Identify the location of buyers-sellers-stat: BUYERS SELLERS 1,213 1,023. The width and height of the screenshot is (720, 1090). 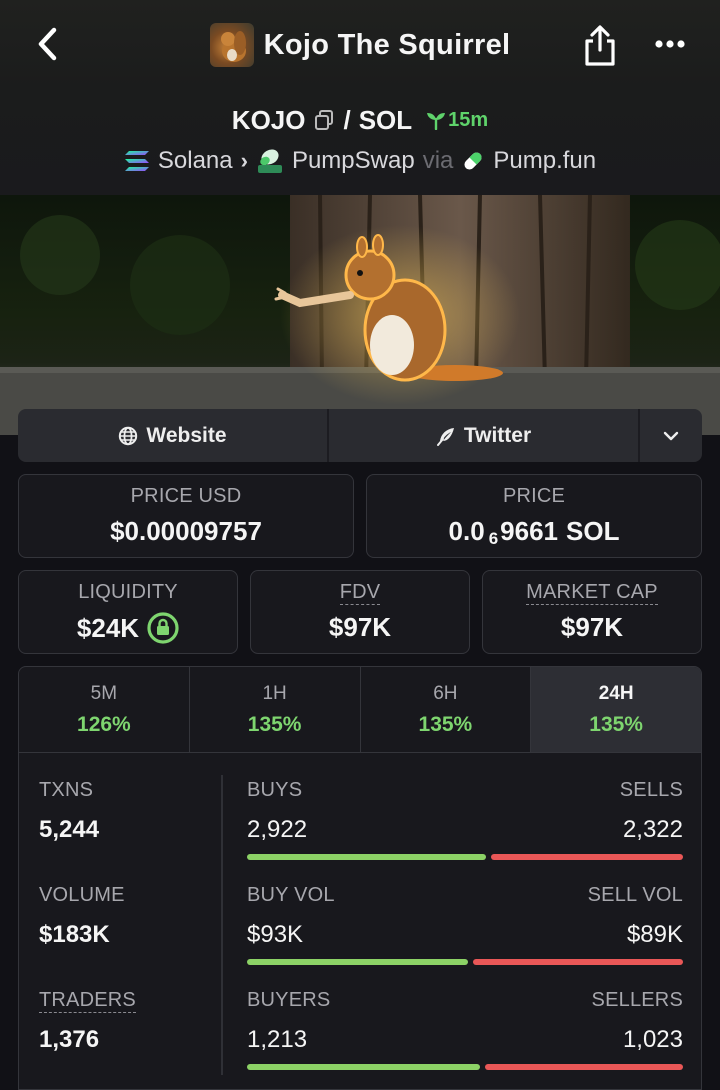
(465, 1029).